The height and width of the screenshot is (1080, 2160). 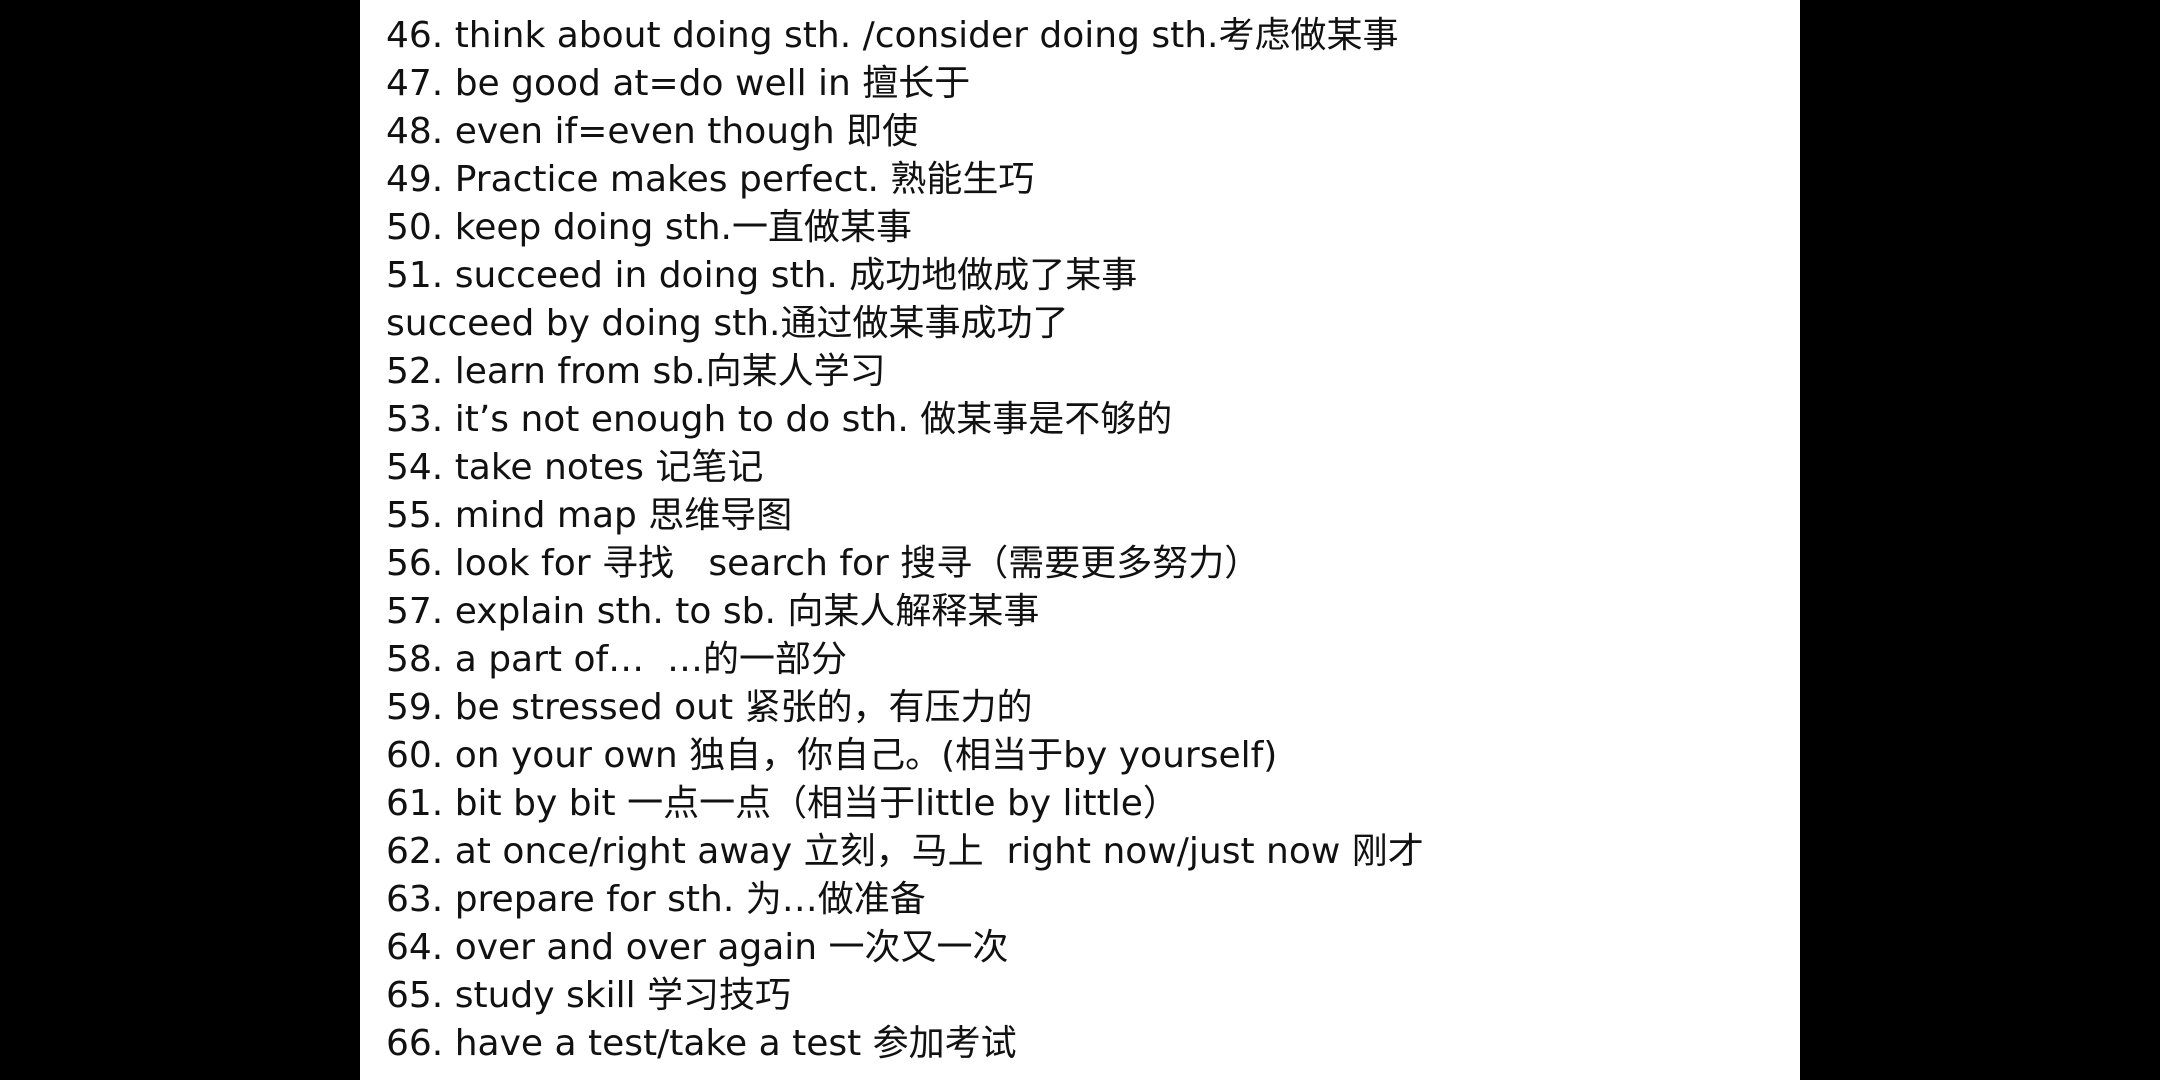 What do you see at coordinates (652, 131) in the screenshot?
I see `phrase-line: 48. even if=even though 即使` at bounding box center [652, 131].